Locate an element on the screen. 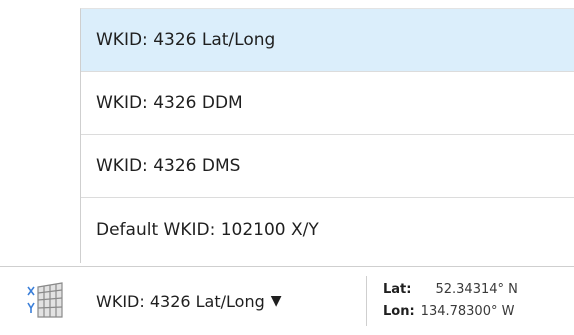 This screenshot has width=574, height=335. wkid-selector-button: WKID: 4326 Lat/Long ▼ is located at coordinates (189, 301).